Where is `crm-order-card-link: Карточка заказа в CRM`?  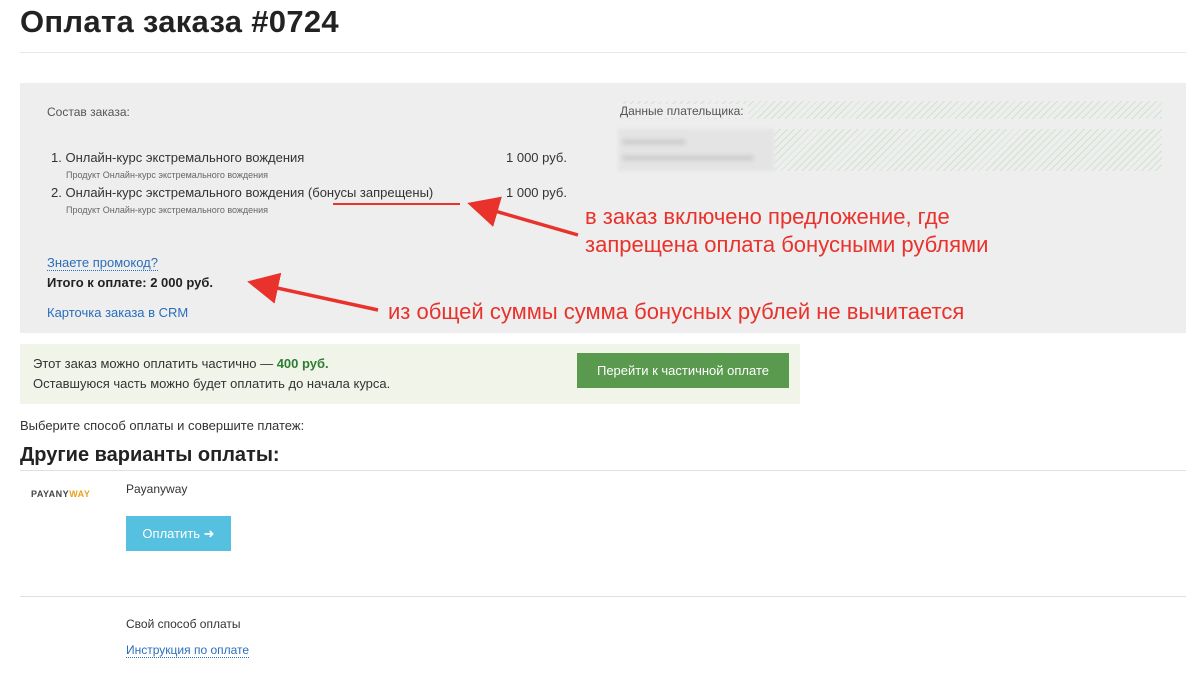 crm-order-card-link: Карточка заказа в CRM is located at coordinates (117, 312).